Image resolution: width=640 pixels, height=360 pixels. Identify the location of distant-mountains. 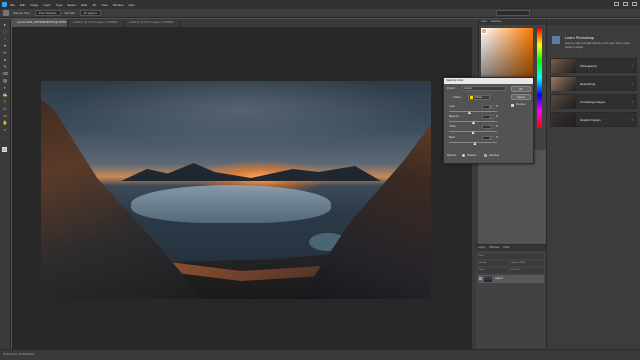
(251, 172).